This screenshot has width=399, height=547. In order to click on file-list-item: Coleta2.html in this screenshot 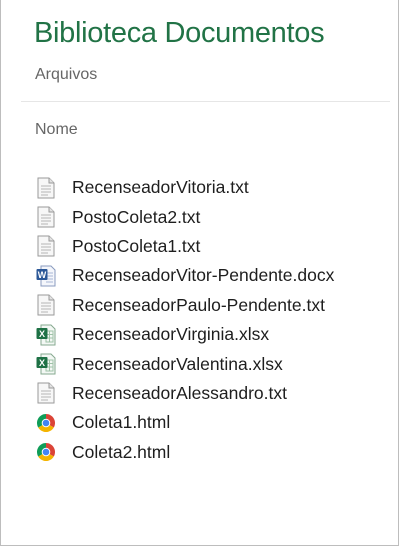, I will do `click(185, 452)`.